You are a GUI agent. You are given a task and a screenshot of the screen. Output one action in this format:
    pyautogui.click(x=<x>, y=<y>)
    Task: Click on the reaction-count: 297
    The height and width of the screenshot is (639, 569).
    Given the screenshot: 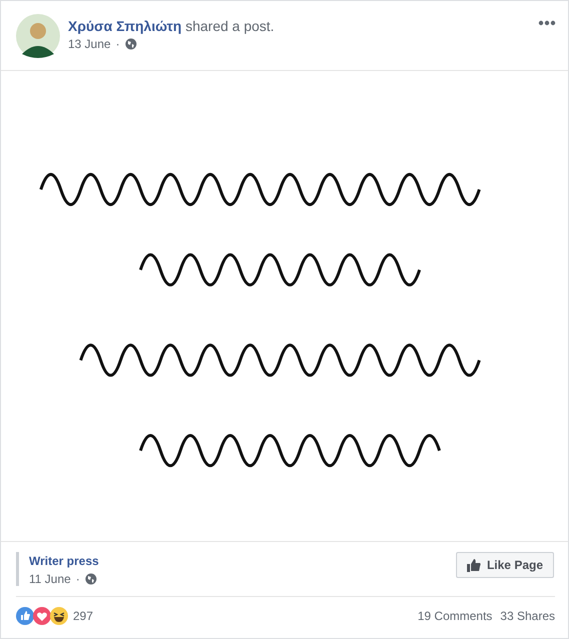 What is the action you would take?
    pyautogui.click(x=83, y=616)
    